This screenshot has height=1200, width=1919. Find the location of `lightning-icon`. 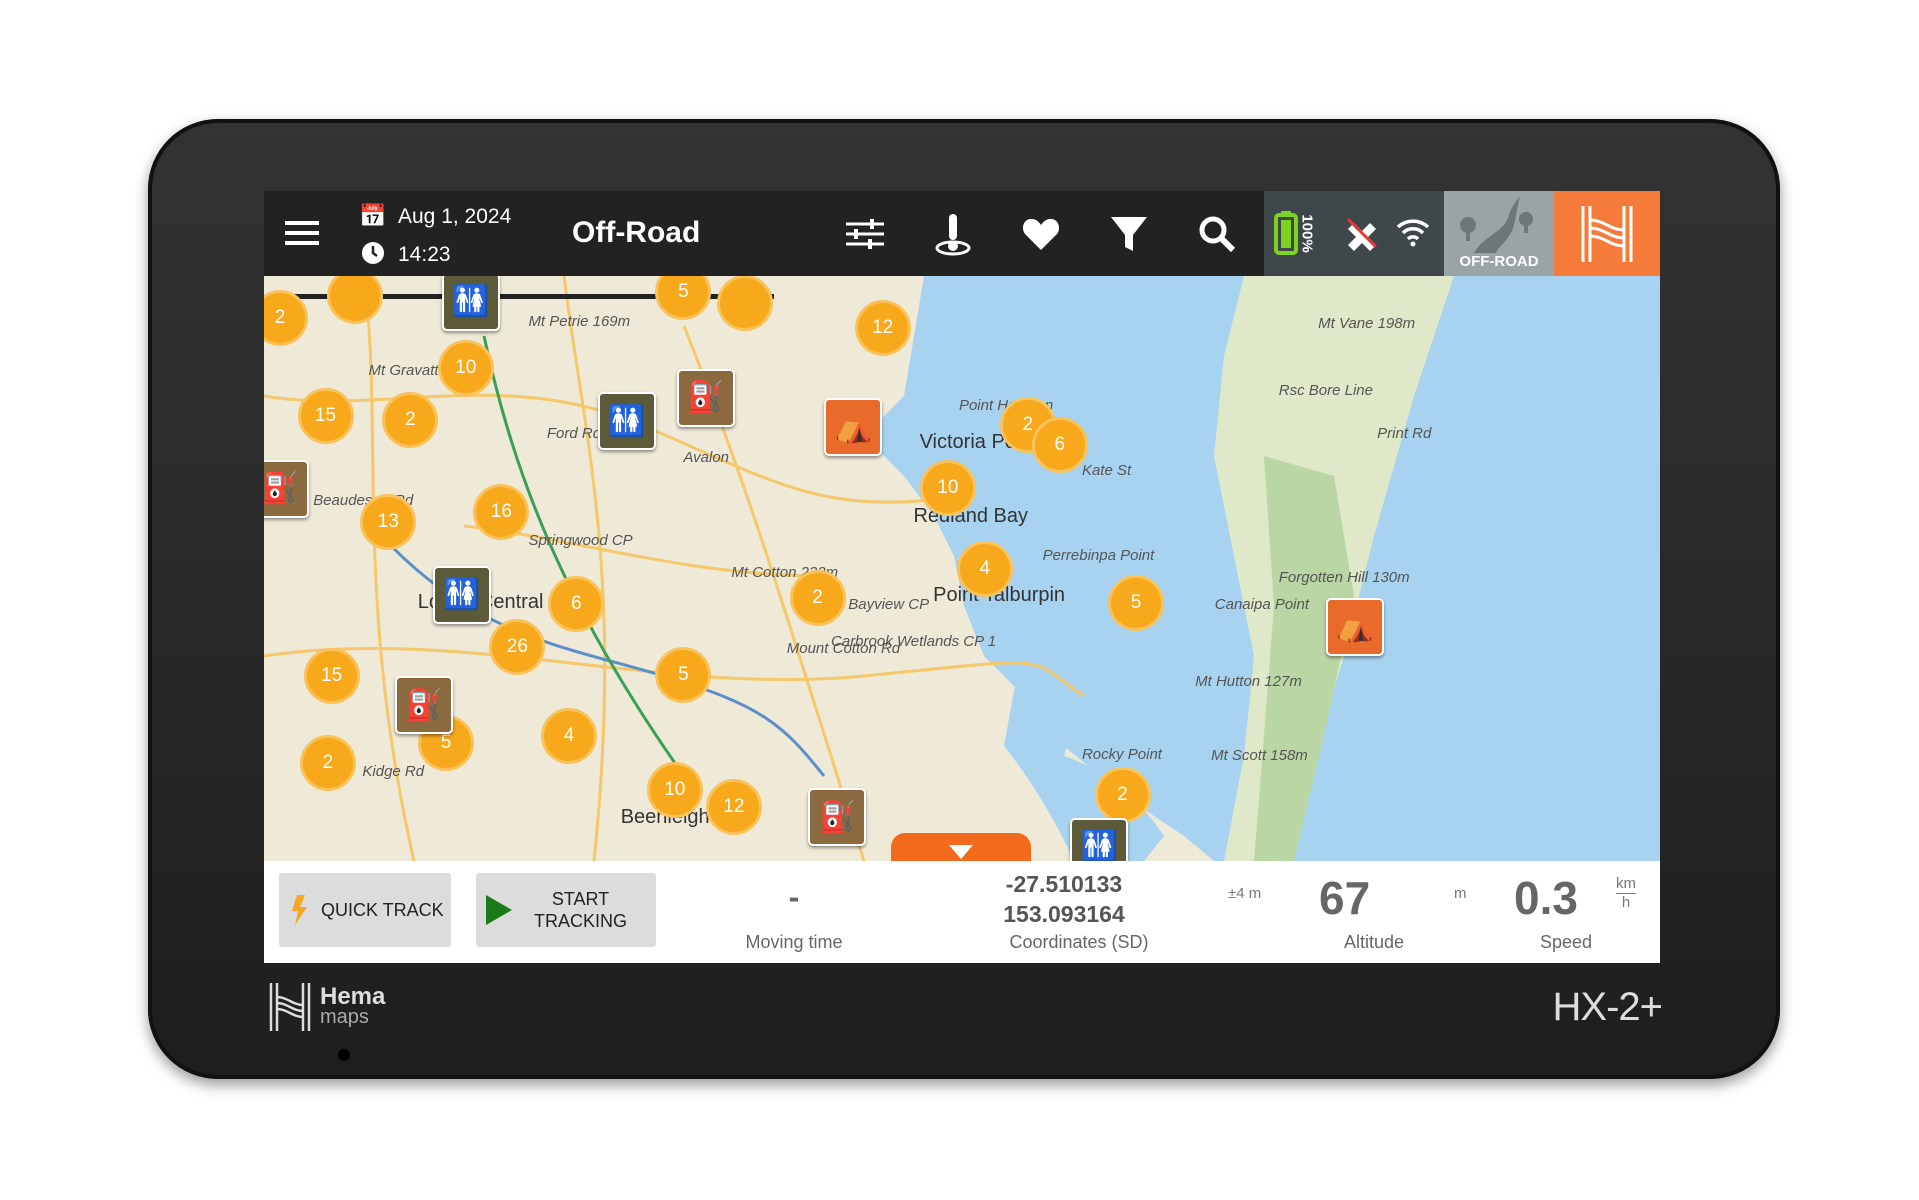

lightning-icon is located at coordinates (299, 910).